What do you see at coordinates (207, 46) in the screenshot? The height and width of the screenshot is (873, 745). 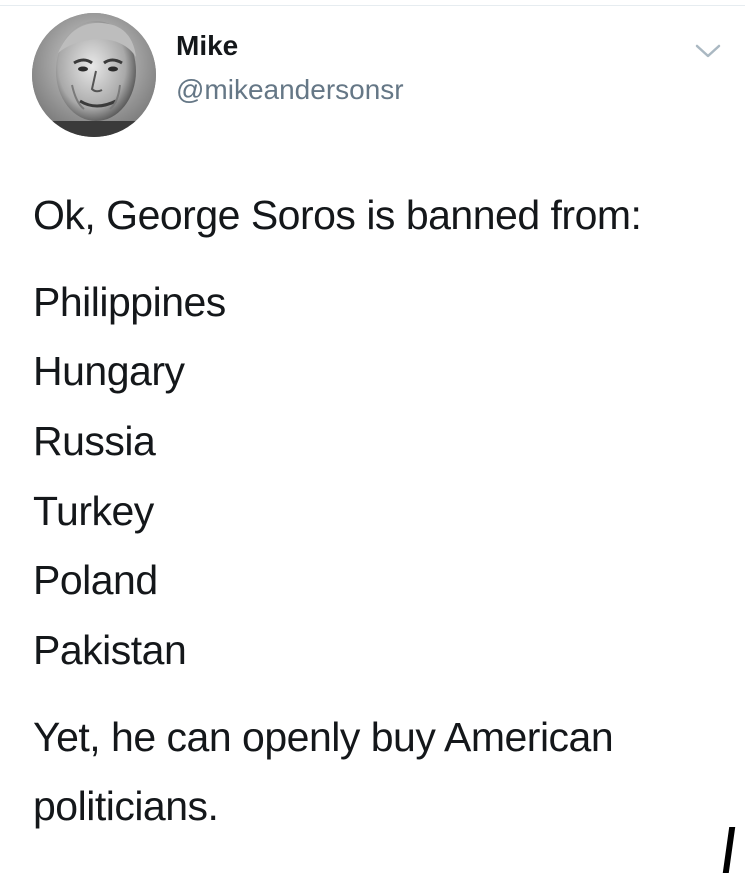 I see `author-display-name: Mike` at bounding box center [207, 46].